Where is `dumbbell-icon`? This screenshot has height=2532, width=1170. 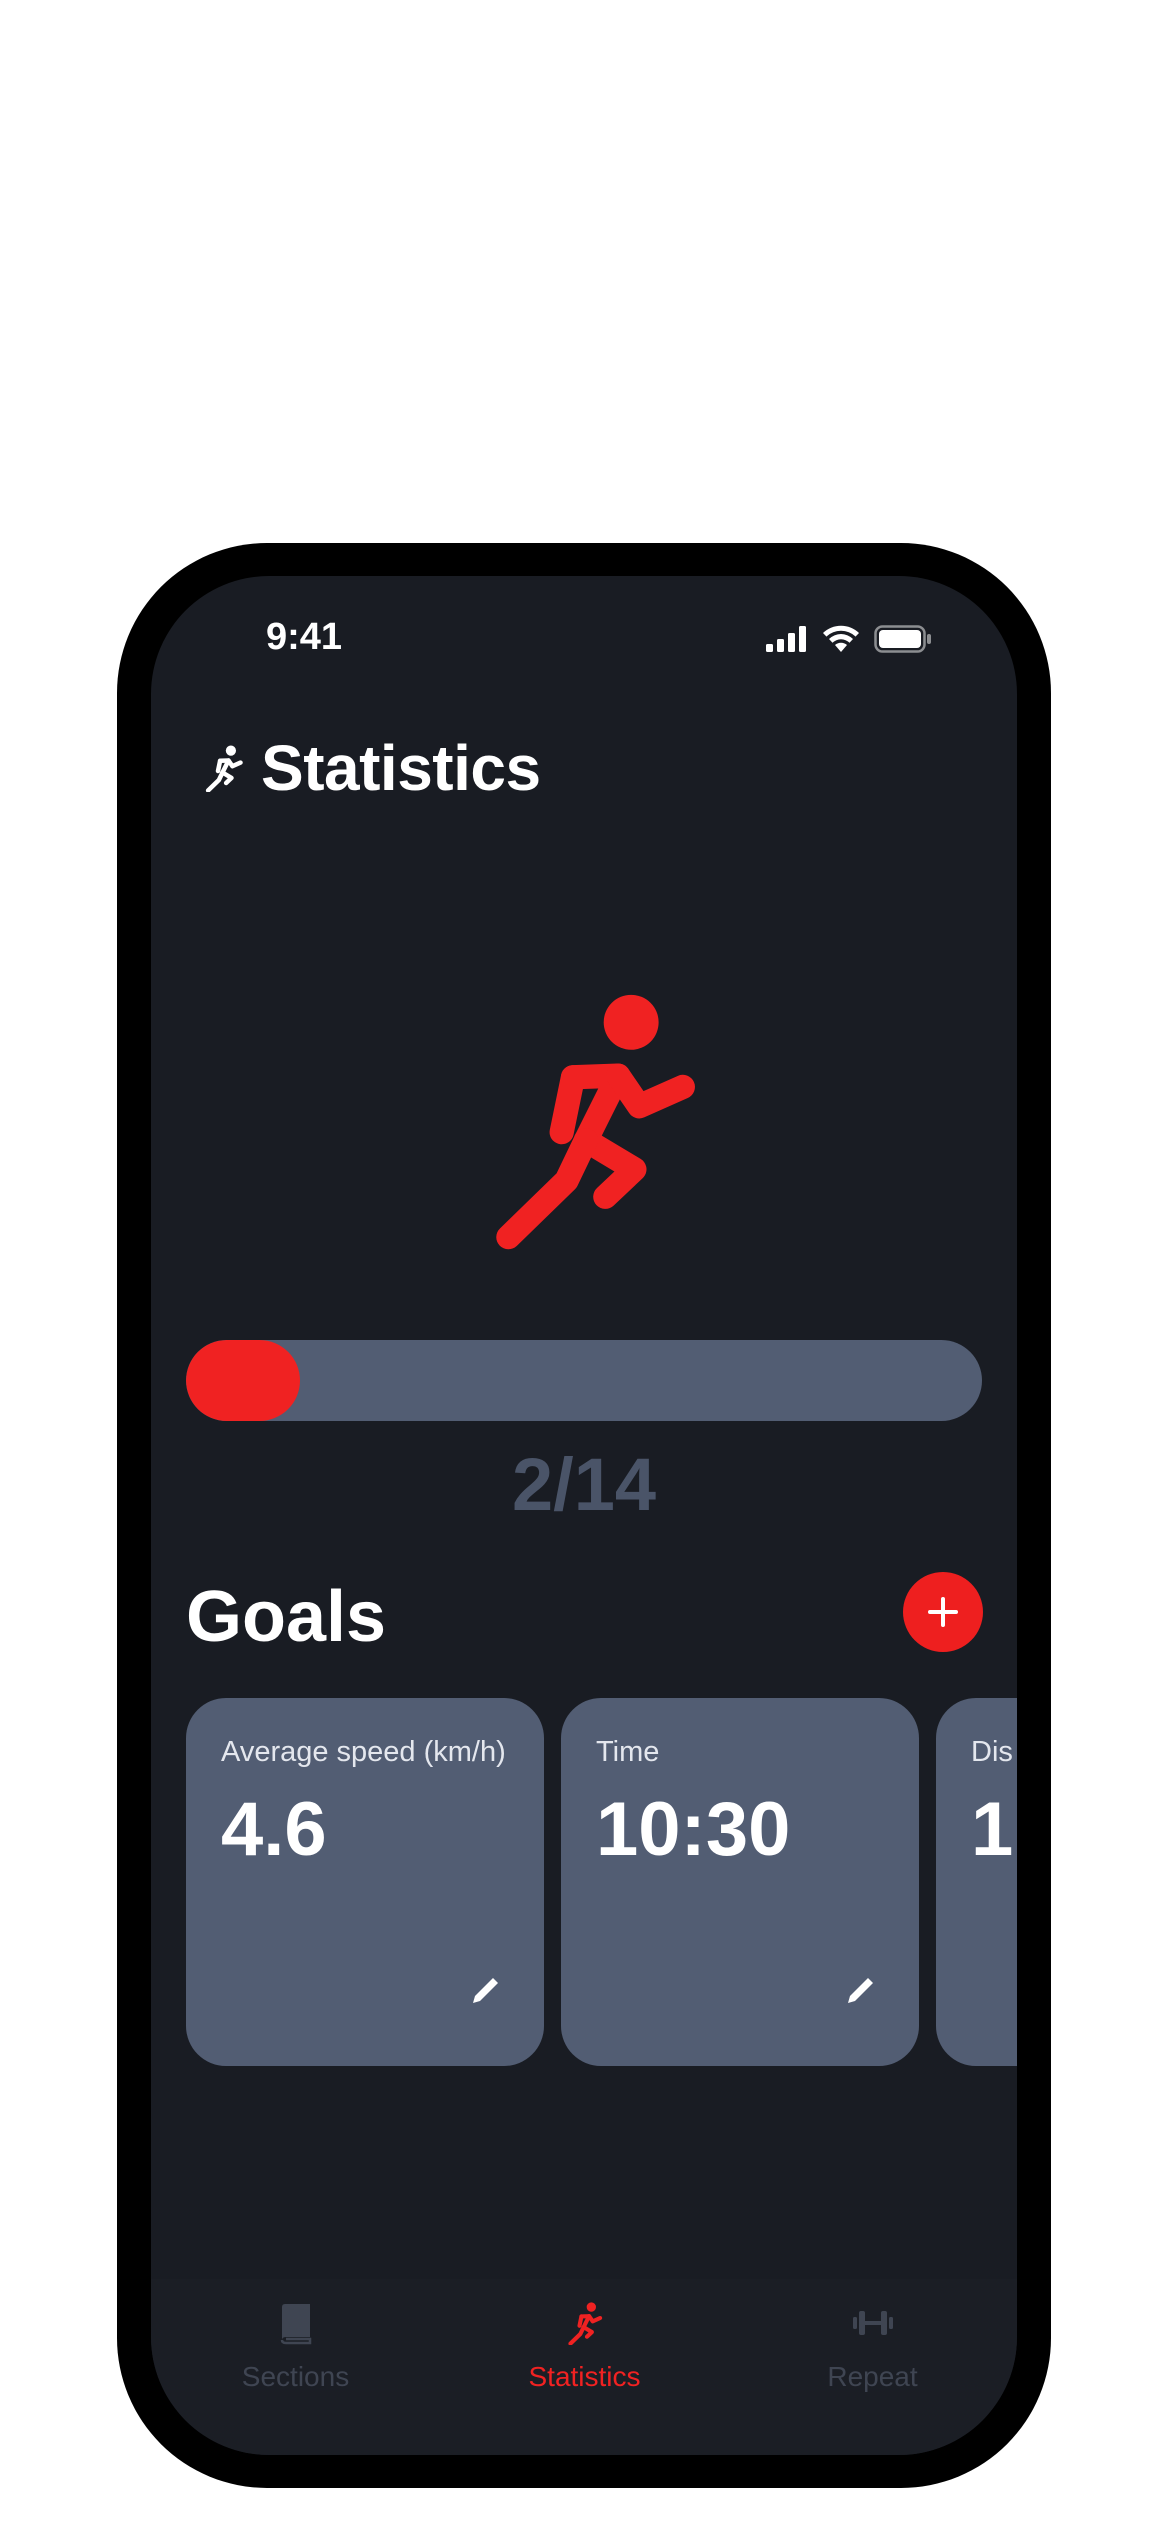
dumbbell-icon is located at coordinates (872, 2323).